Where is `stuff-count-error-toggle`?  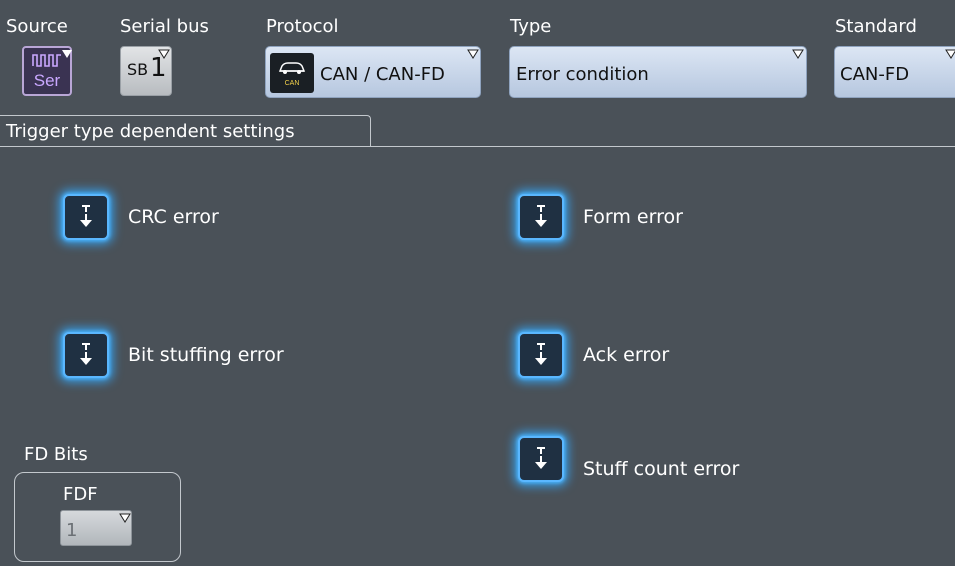 stuff-count-error-toggle is located at coordinates (541, 459).